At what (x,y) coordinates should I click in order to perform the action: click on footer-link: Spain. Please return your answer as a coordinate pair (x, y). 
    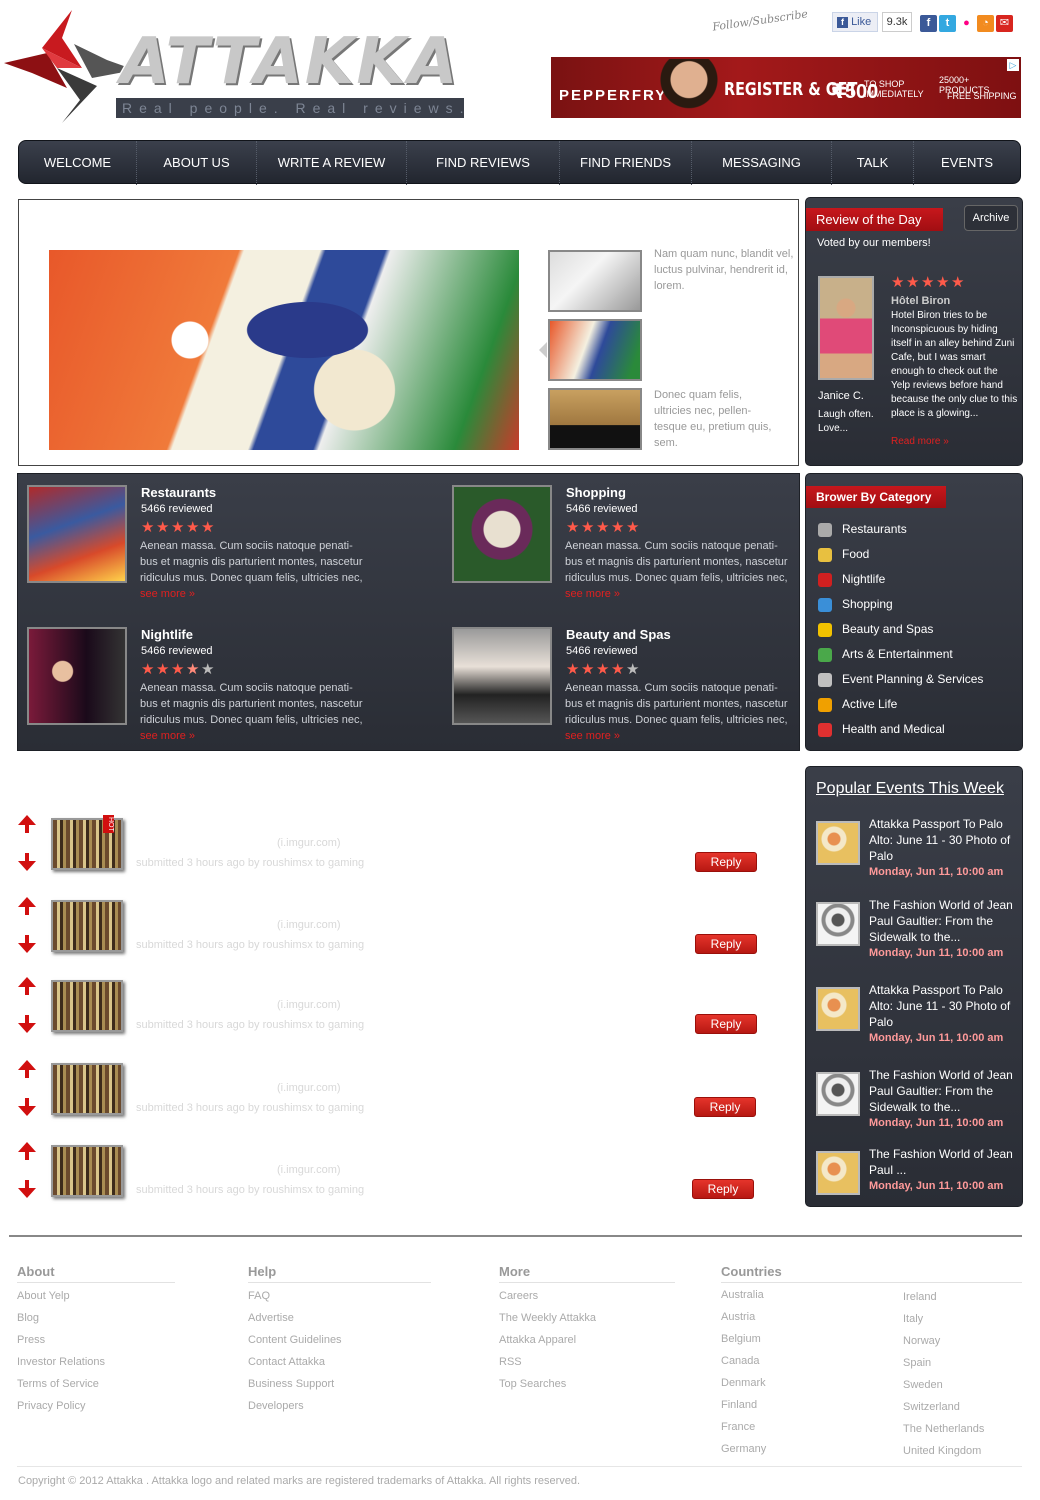
    Looking at the image, I should click on (963, 1363).